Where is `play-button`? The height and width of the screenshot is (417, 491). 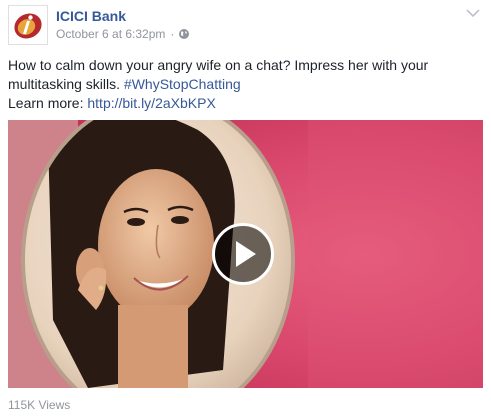
play-button is located at coordinates (243, 254).